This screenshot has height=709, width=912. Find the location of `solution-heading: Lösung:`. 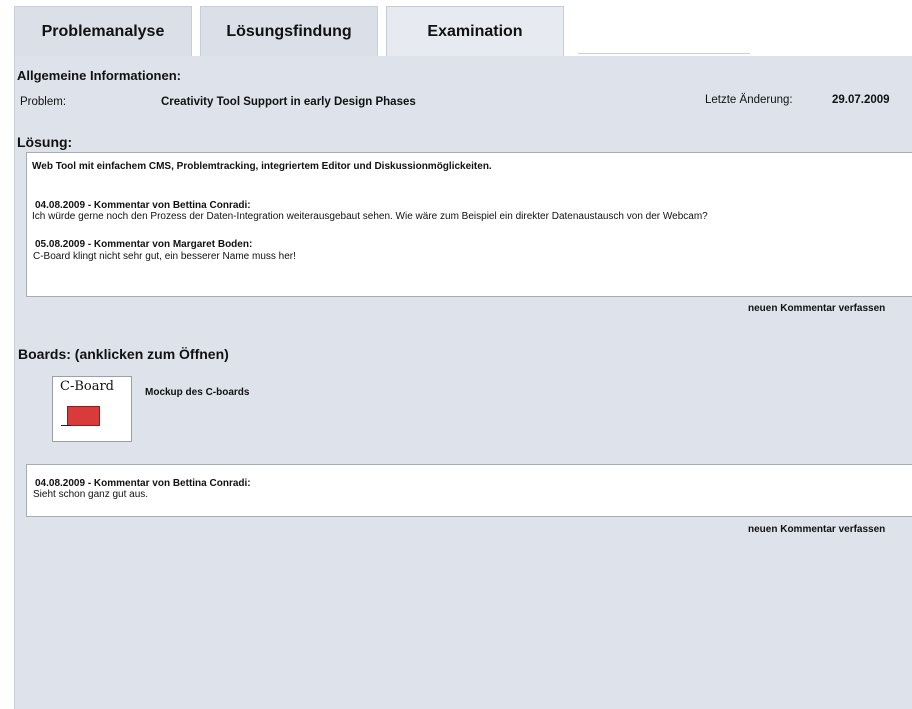

solution-heading: Lösung: is located at coordinates (45, 142).